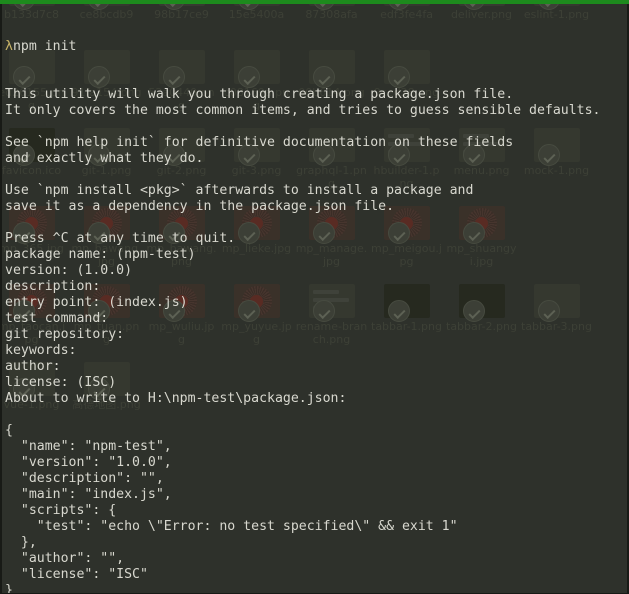 The width and height of the screenshot is (629, 594). I want to click on prompt-symbol-icon: λ, so click(9, 46).